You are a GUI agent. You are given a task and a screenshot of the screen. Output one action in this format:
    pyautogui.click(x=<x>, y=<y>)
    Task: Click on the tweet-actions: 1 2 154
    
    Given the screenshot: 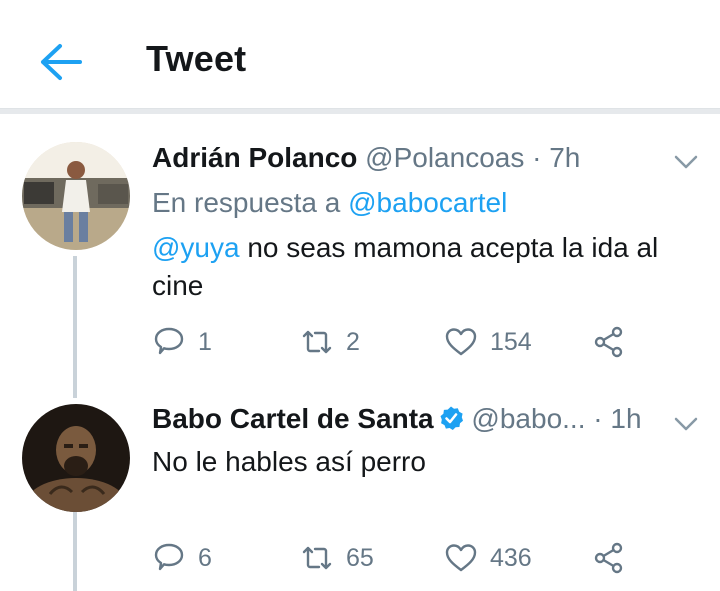 What is the action you would take?
    pyautogui.click(x=402, y=342)
    